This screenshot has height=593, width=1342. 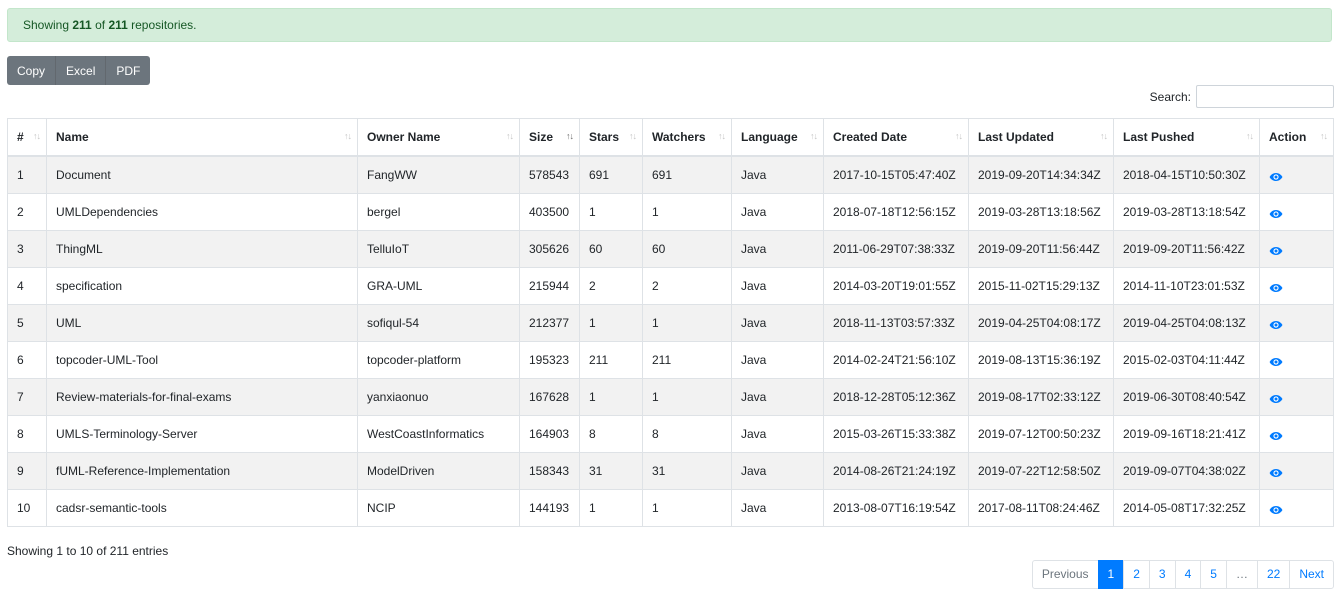 What do you see at coordinates (438, 471) in the screenshot?
I see `table-cell: ModelDriven` at bounding box center [438, 471].